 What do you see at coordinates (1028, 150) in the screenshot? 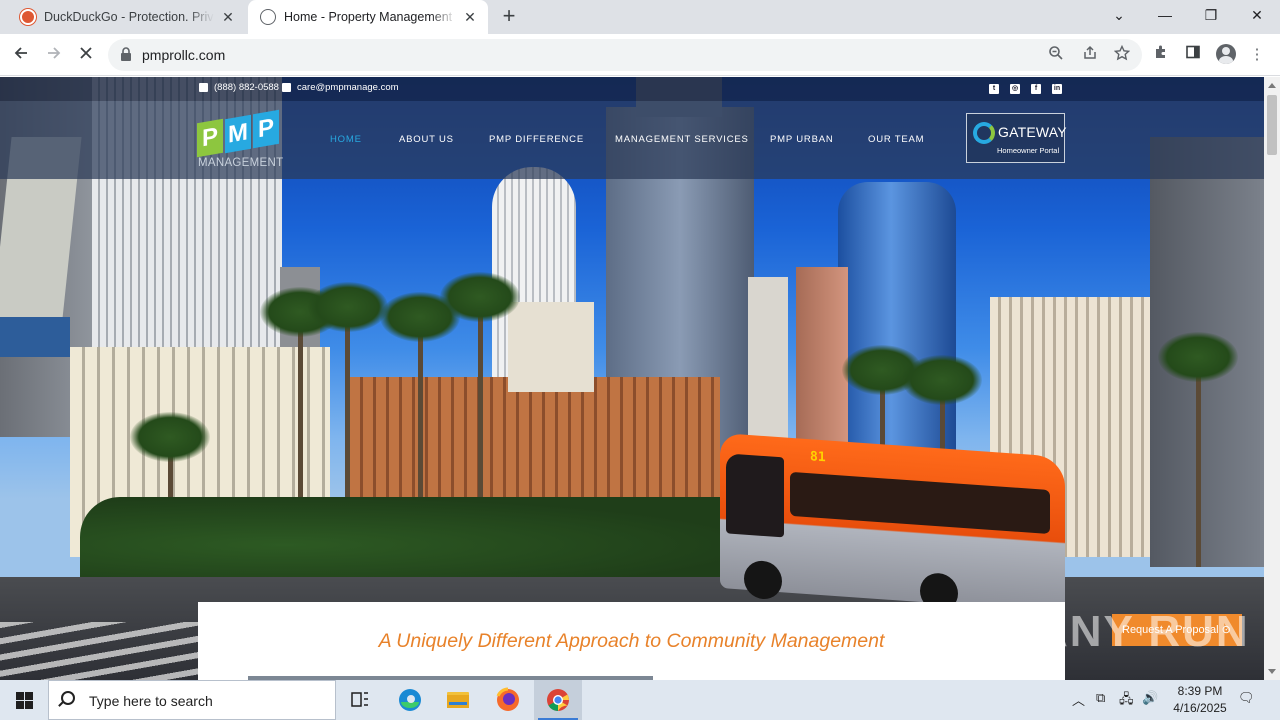
I see `gateway-subtitle: Homeowner Portal` at bounding box center [1028, 150].